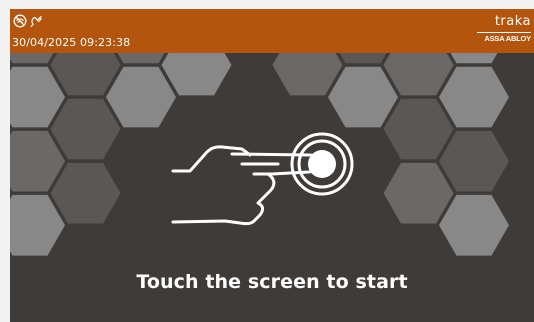 This screenshot has width=534, height=322. What do you see at coordinates (507, 38) in the screenshot?
I see `logo-subtext: ASSA ABLOY` at bounding box center [507, 38].